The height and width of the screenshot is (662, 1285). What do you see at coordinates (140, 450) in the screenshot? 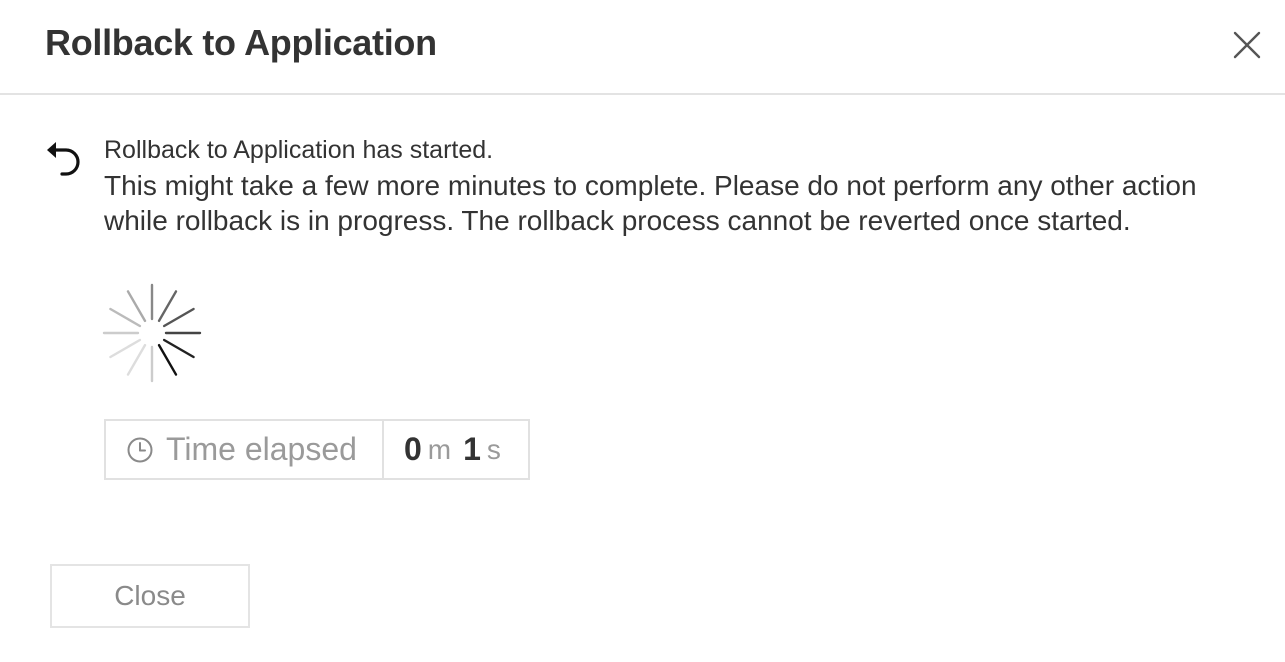
I see `clock-icon` at bounding box center [140, 450].